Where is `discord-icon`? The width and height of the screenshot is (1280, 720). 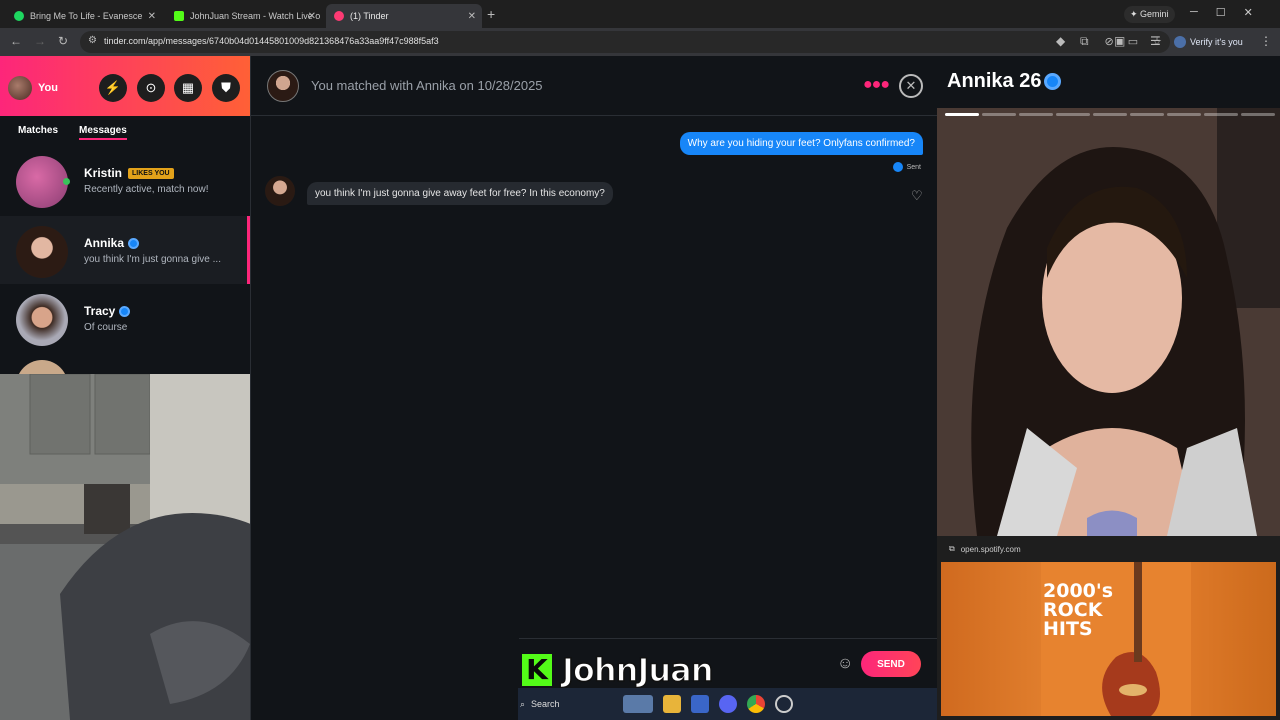 discord-icon is located at coordinates (728, 704).